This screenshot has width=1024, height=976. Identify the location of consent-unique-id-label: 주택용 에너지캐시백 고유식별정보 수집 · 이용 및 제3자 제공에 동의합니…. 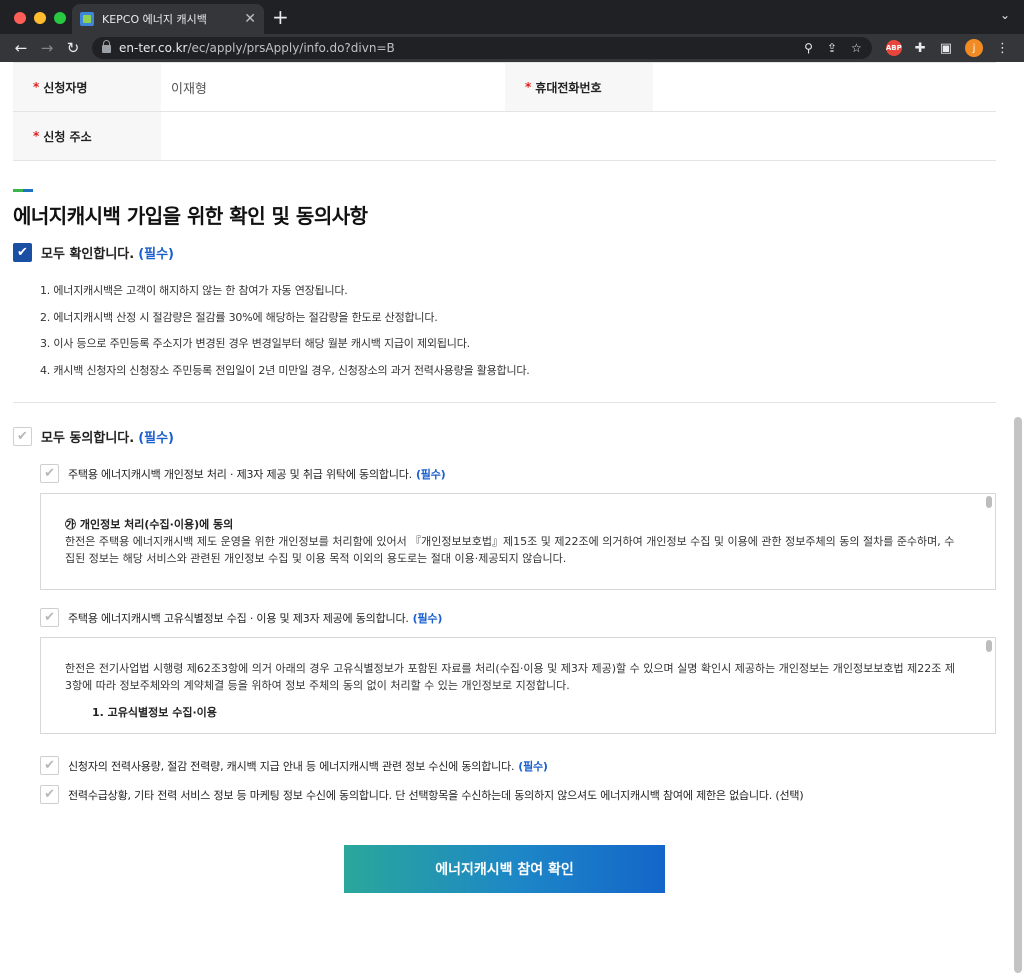
(238, 618).